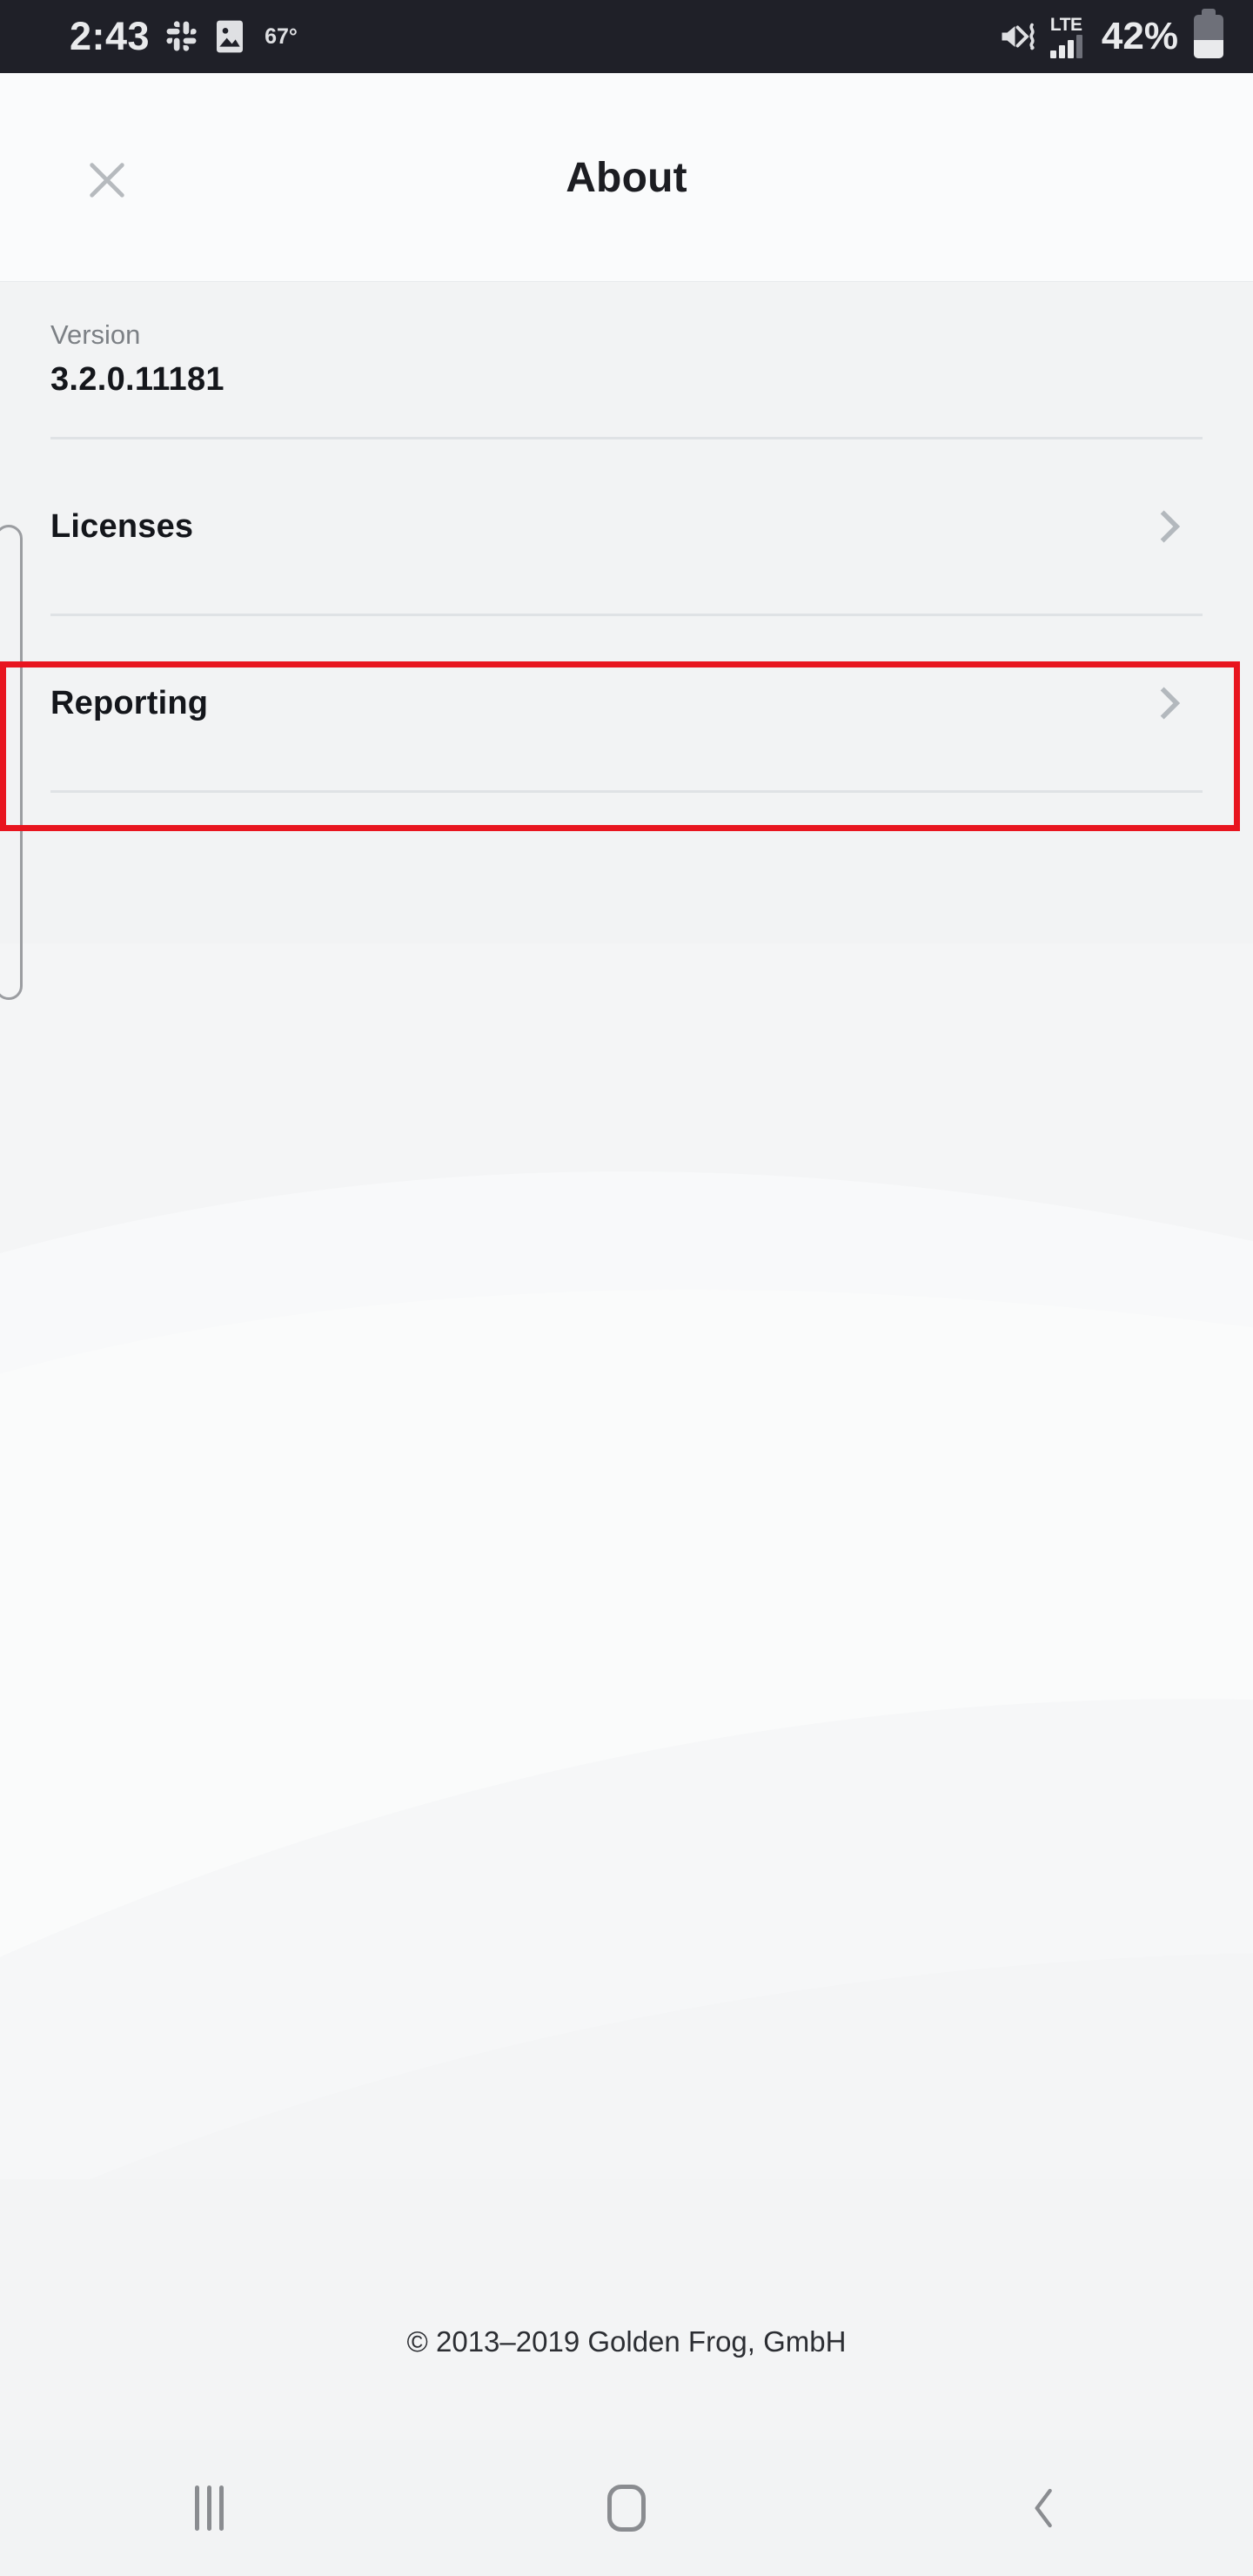 Image resolution: width=1253 pixels, height=2576 pixels. Describe the element at coordinates (122, 526) in the screenshot. I see `licenses-label: Licenses` at that location.